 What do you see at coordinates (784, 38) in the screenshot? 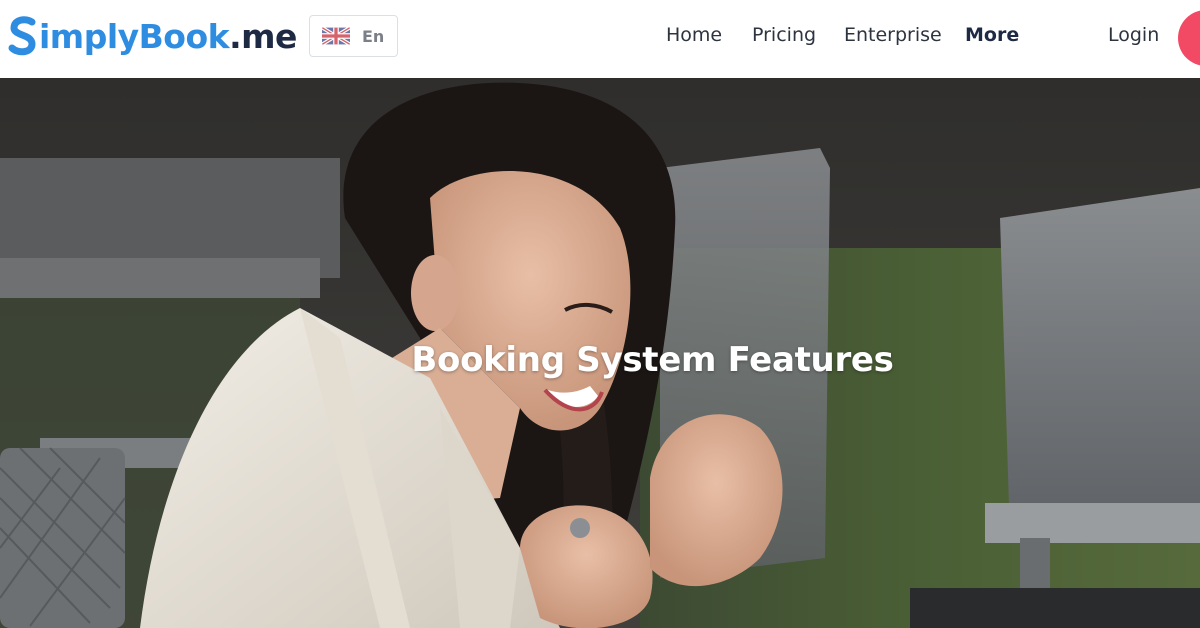
I see `nav-pricing: Pricing` at bounding box center [784, 38].